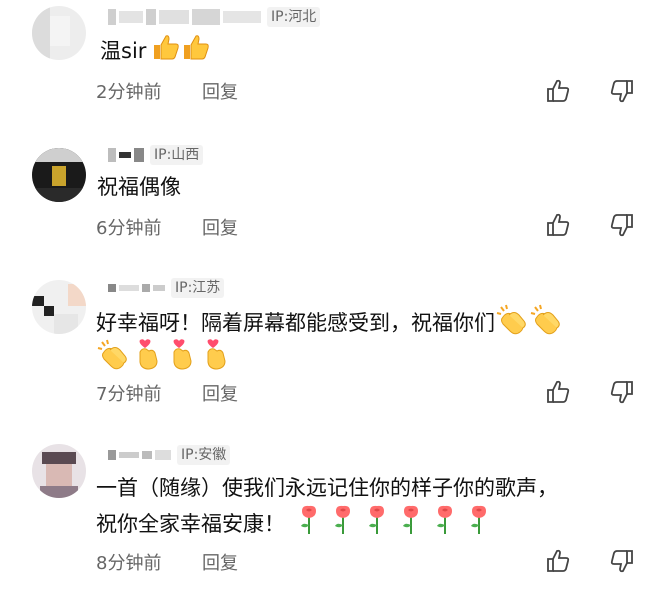 This screenshot has width=660, height=593. I want to click on comment-footer: 8分钟前 回复, so click(167, 562).